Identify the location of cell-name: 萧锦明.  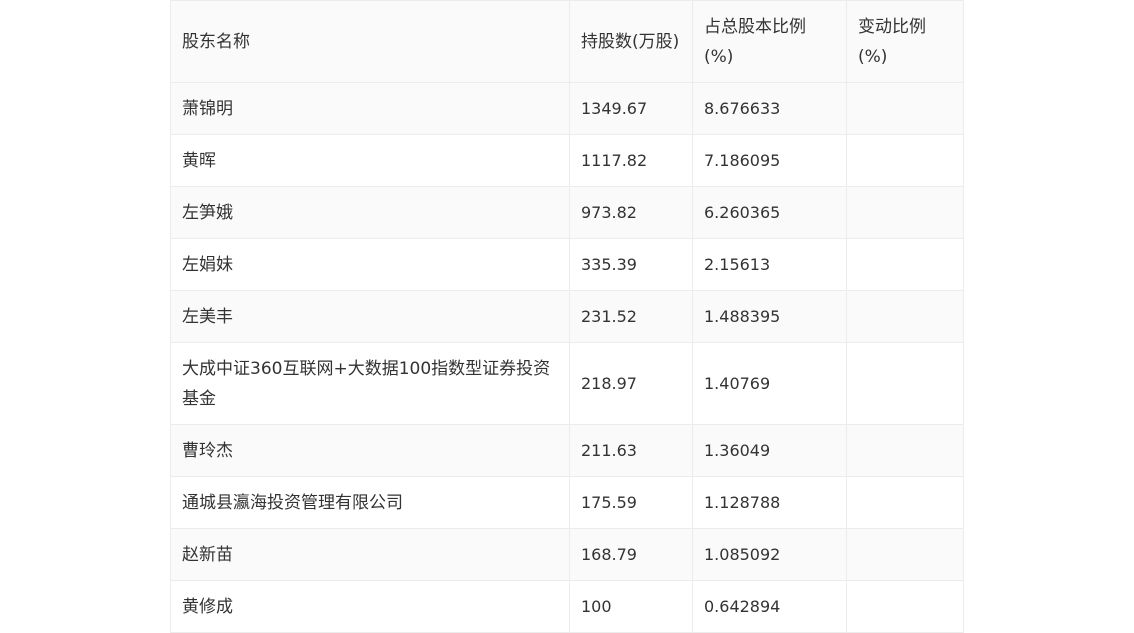
(370, 108).